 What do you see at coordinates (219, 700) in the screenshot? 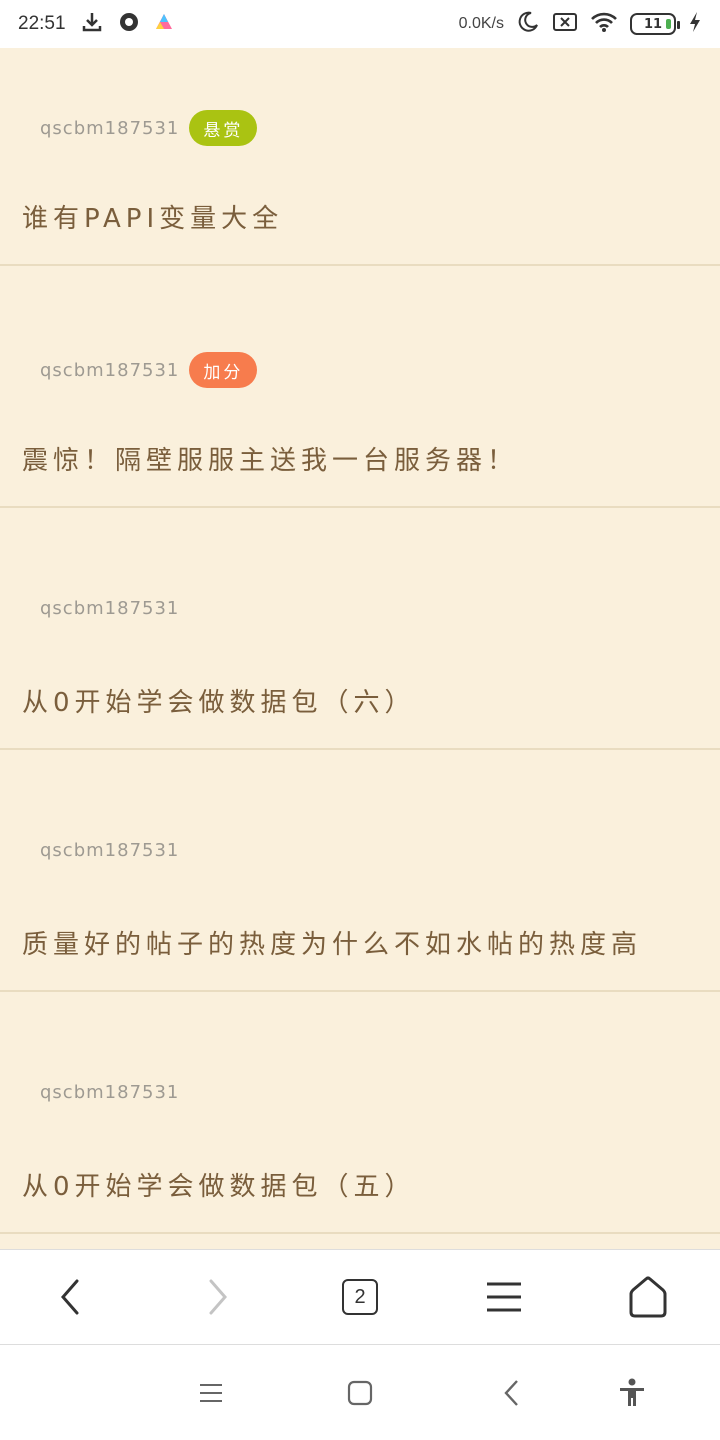
I see `post-title: 从0开始学会做数据包（六）` at bounding box center [219, 700].